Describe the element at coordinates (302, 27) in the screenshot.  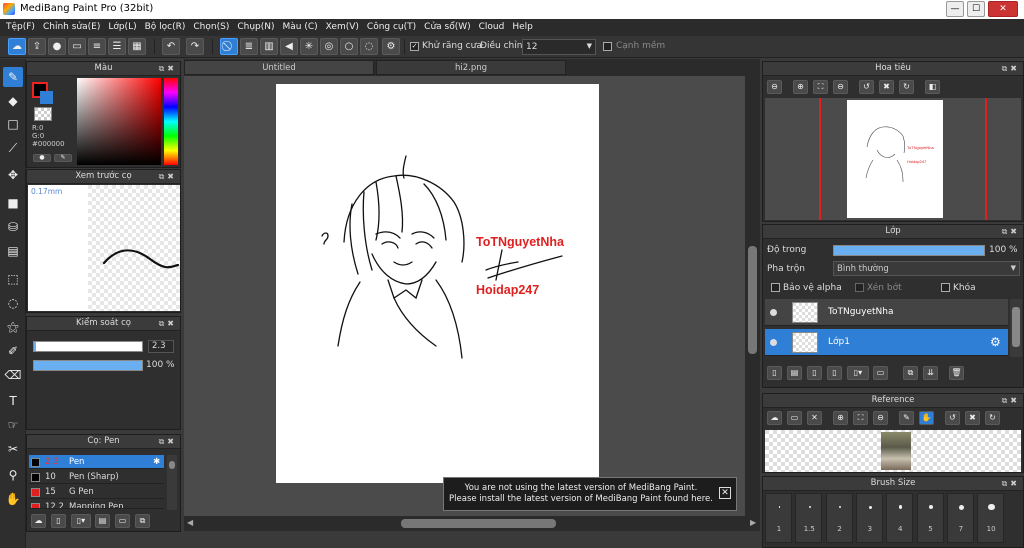
I see `menu-color: Màu (C)` at that location.